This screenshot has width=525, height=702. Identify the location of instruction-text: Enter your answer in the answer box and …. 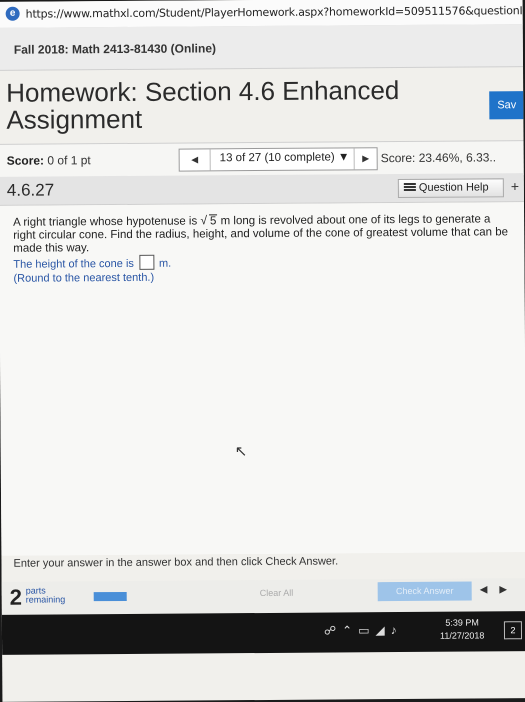
(176, 562).